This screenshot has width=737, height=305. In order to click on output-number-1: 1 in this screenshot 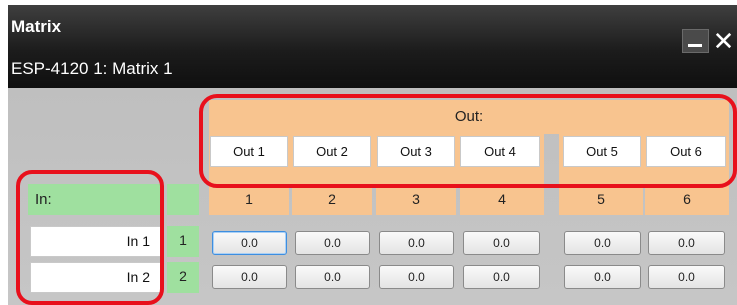, I will do `click(249, 199)`.